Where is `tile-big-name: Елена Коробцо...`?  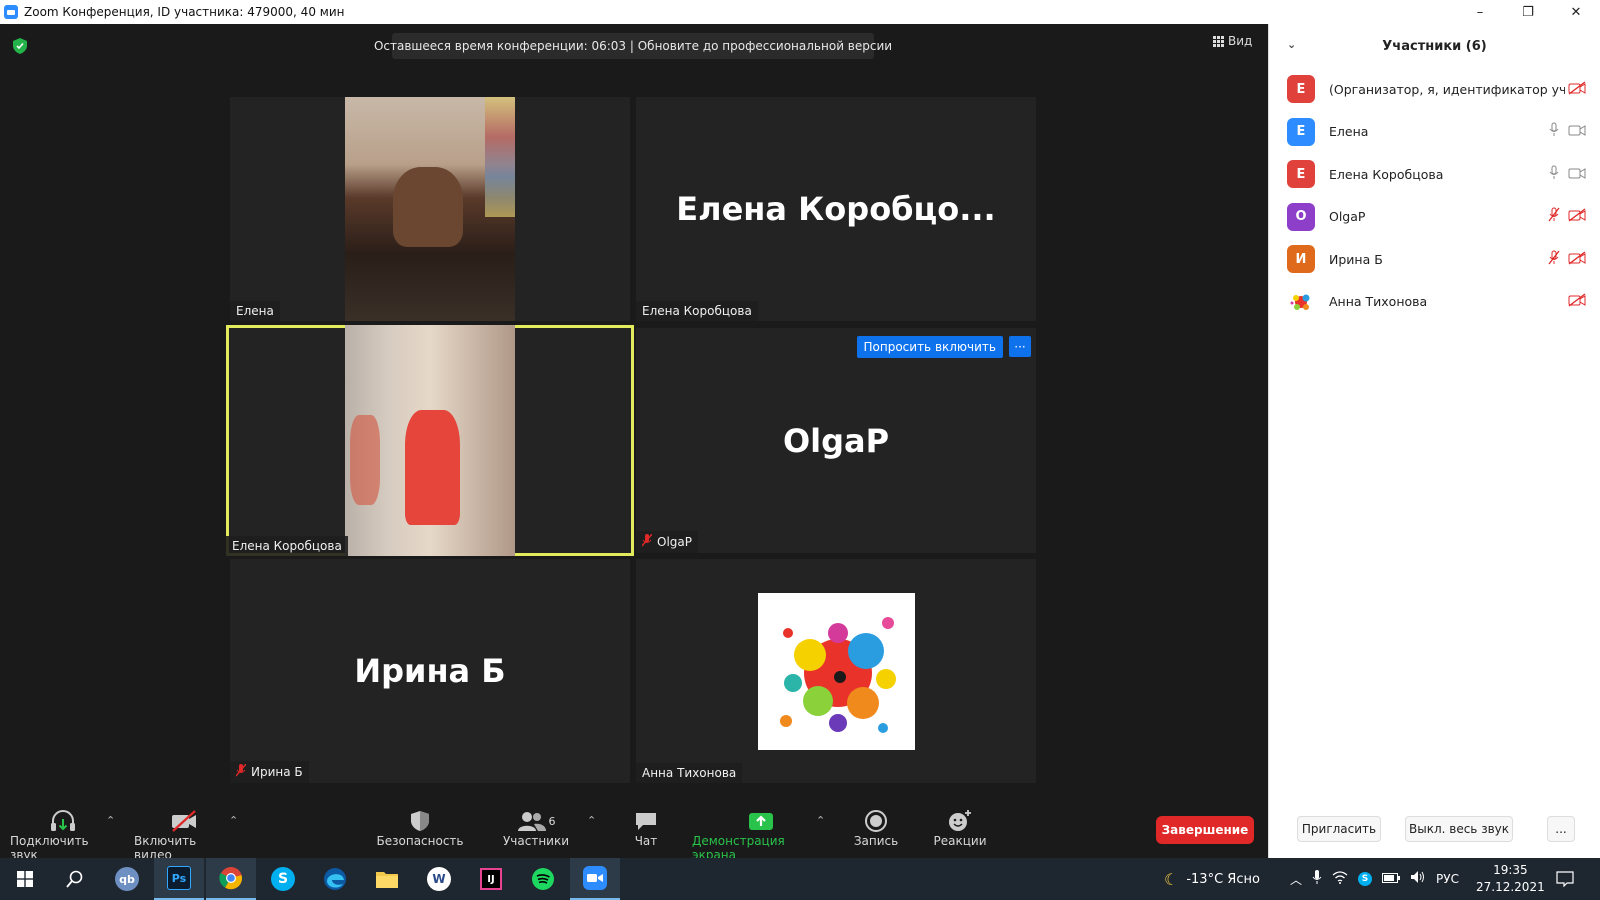 tile-big-name: Елена Коробцо... is located at coordinates (836, 209).